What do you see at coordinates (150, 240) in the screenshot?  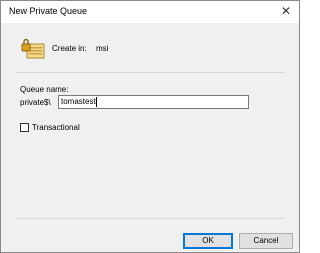 I see `button-bar: OK Cancel` at bounding box center [150, 240].